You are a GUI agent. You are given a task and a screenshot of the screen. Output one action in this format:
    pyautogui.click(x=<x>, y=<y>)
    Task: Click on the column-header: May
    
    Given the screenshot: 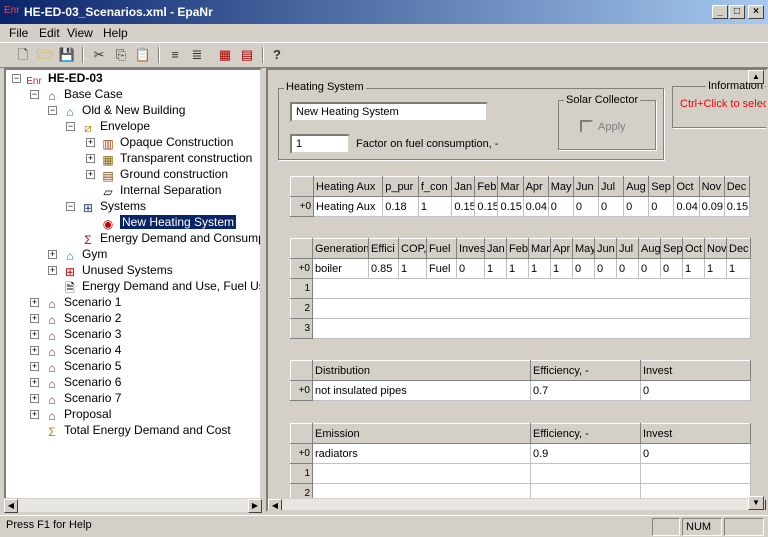 What is the action you would take?
    pyautogui.click(x=560, y=186)
    